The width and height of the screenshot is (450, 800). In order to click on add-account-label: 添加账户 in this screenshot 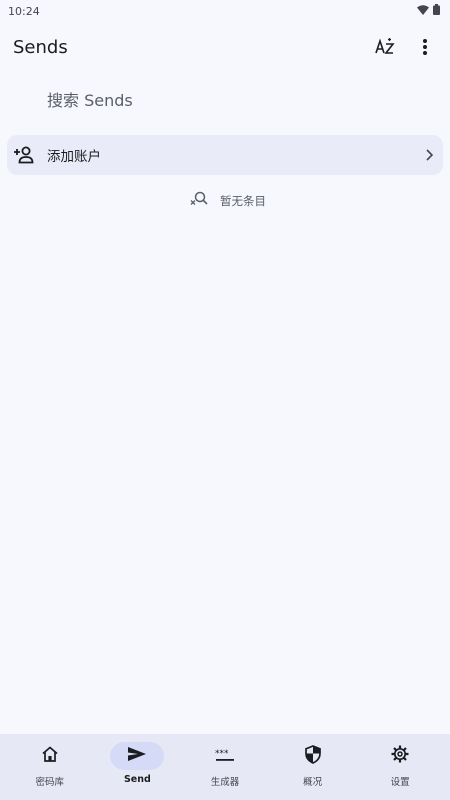, I will do `click(74, 157)`.